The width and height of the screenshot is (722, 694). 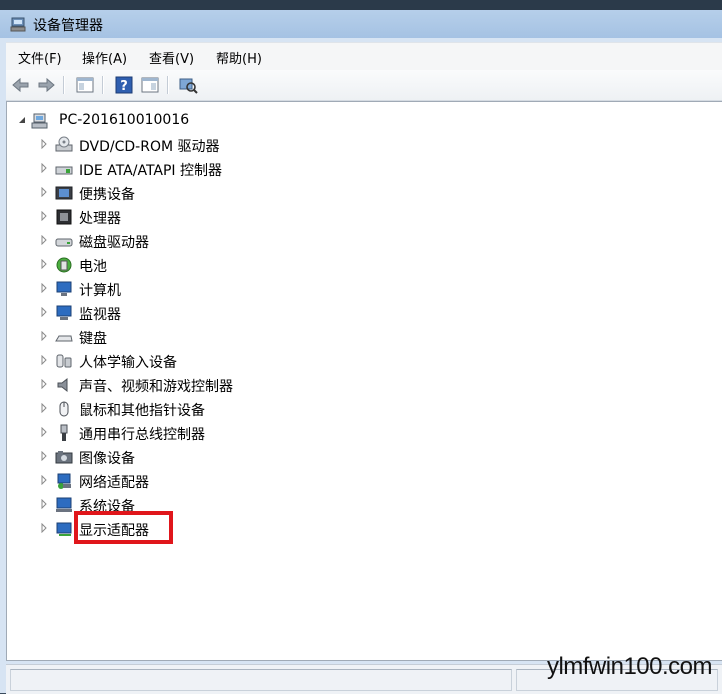 What do you see at coordinates (64, 242) in the screenshot?
I see `disk-drive-icon` at bounding box center [64, 242].